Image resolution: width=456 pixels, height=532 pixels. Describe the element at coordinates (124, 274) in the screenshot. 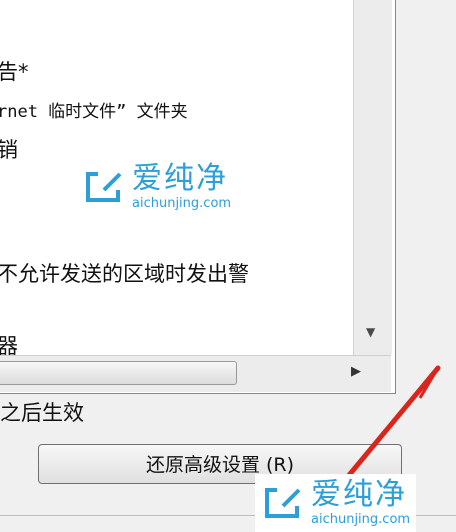

I see `list-item: 不允许发送的区域时发出警` at that location.